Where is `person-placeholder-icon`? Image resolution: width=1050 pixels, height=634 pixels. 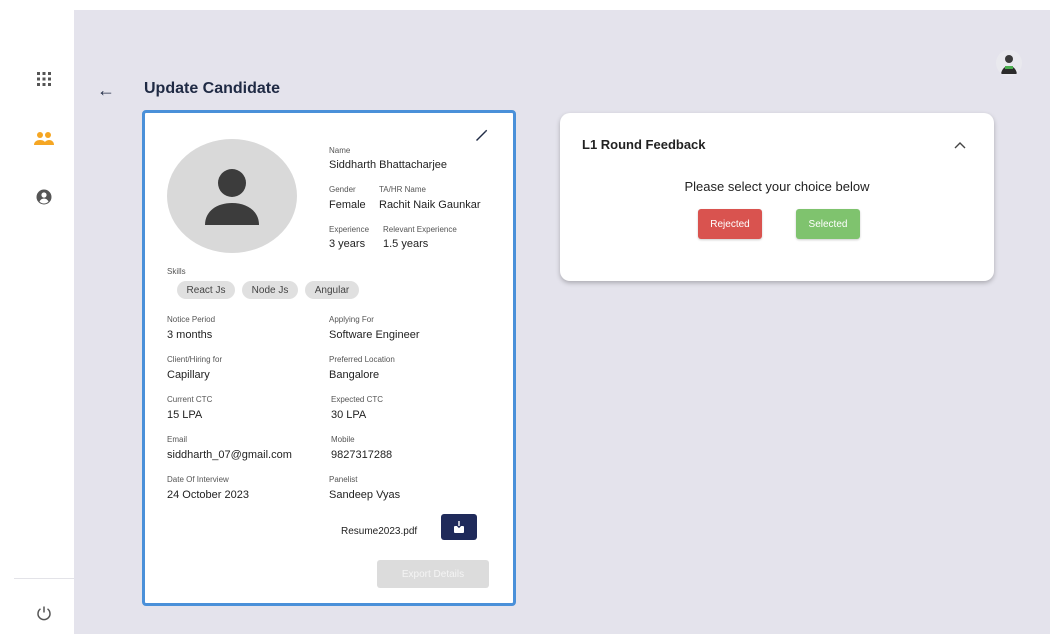 person-placeholder-icon is located at coordinates (232, 197).